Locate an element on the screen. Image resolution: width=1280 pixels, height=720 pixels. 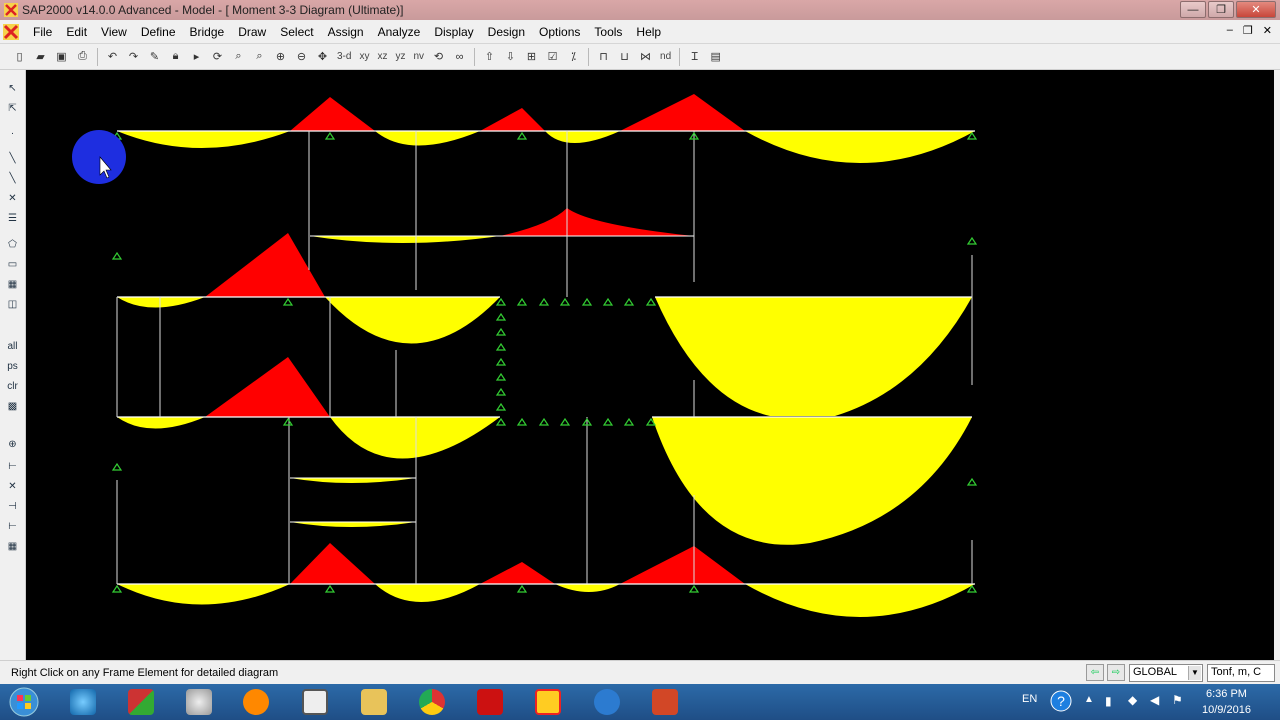
quick-draw-frame-icon: ╲ is located at coordinates (12, 178).